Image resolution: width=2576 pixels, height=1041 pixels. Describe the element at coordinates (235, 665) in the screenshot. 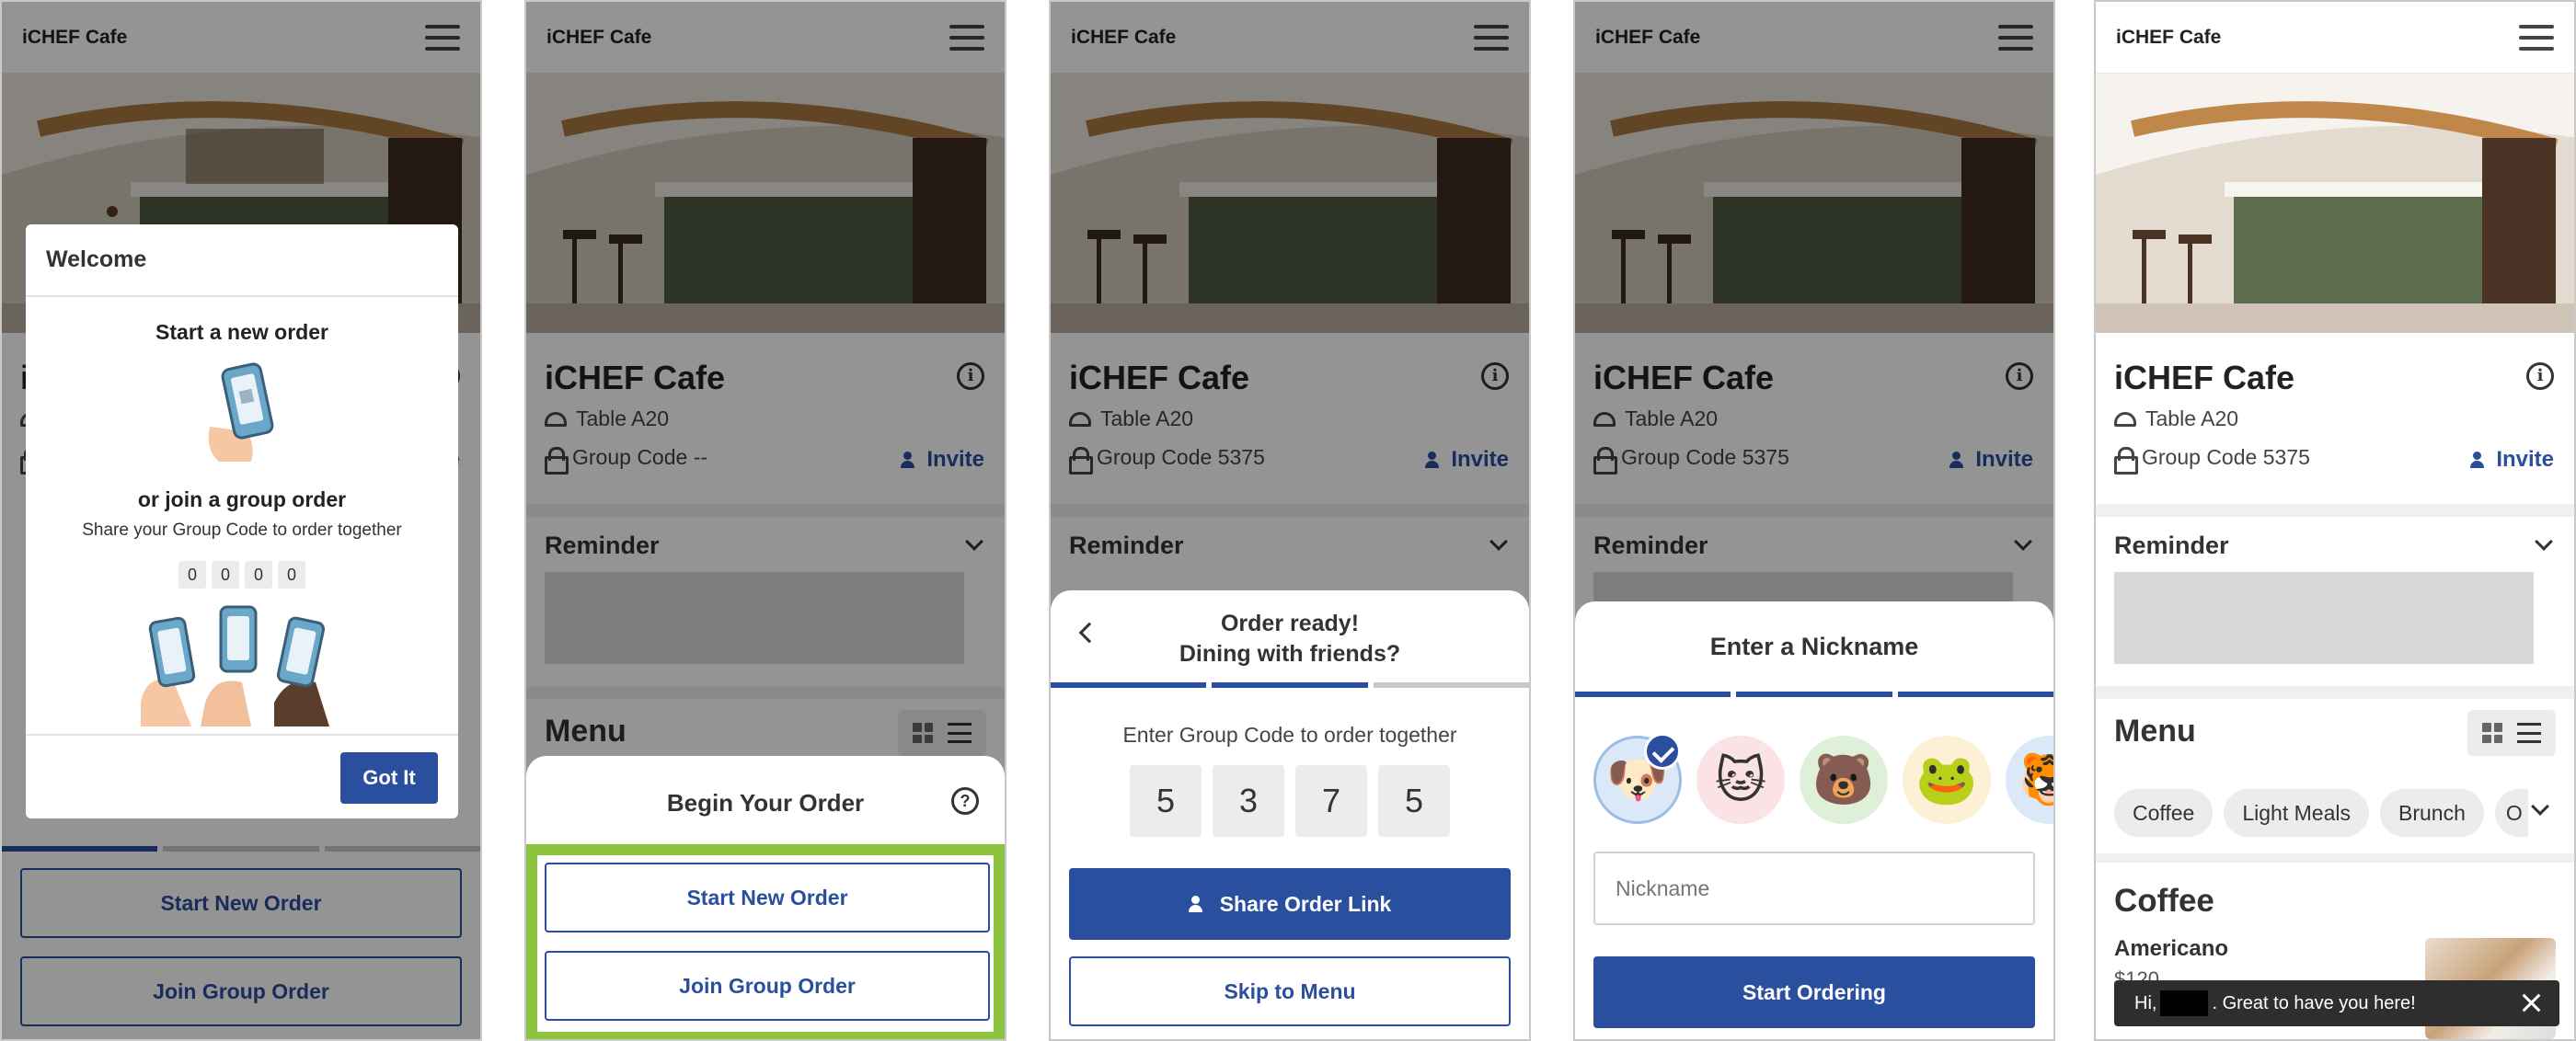

I see `group-phones-icon` at that location.